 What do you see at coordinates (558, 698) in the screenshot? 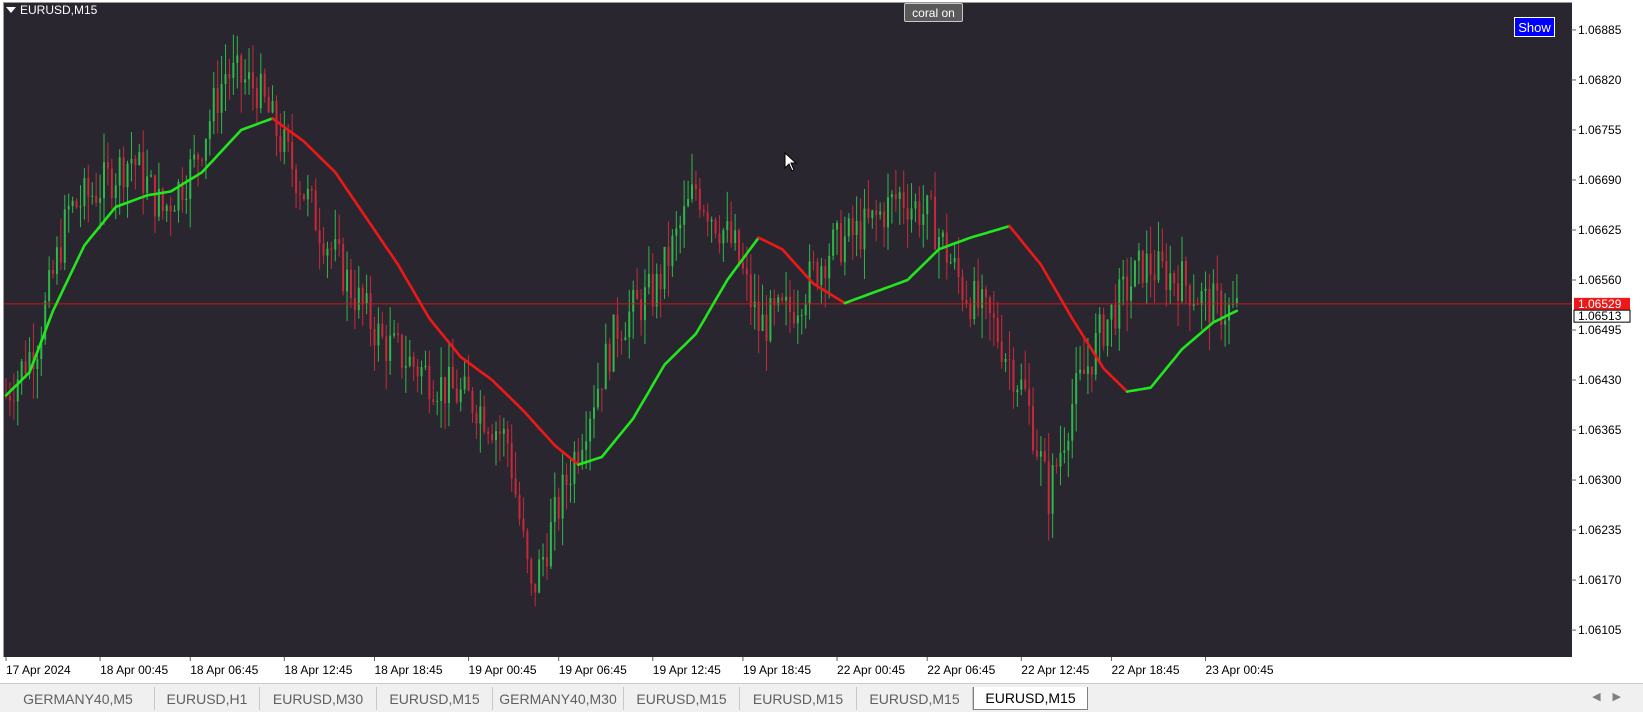
I see `tab-germany40-m30: GERMANY40,M30` at bounding box center [558, 698].